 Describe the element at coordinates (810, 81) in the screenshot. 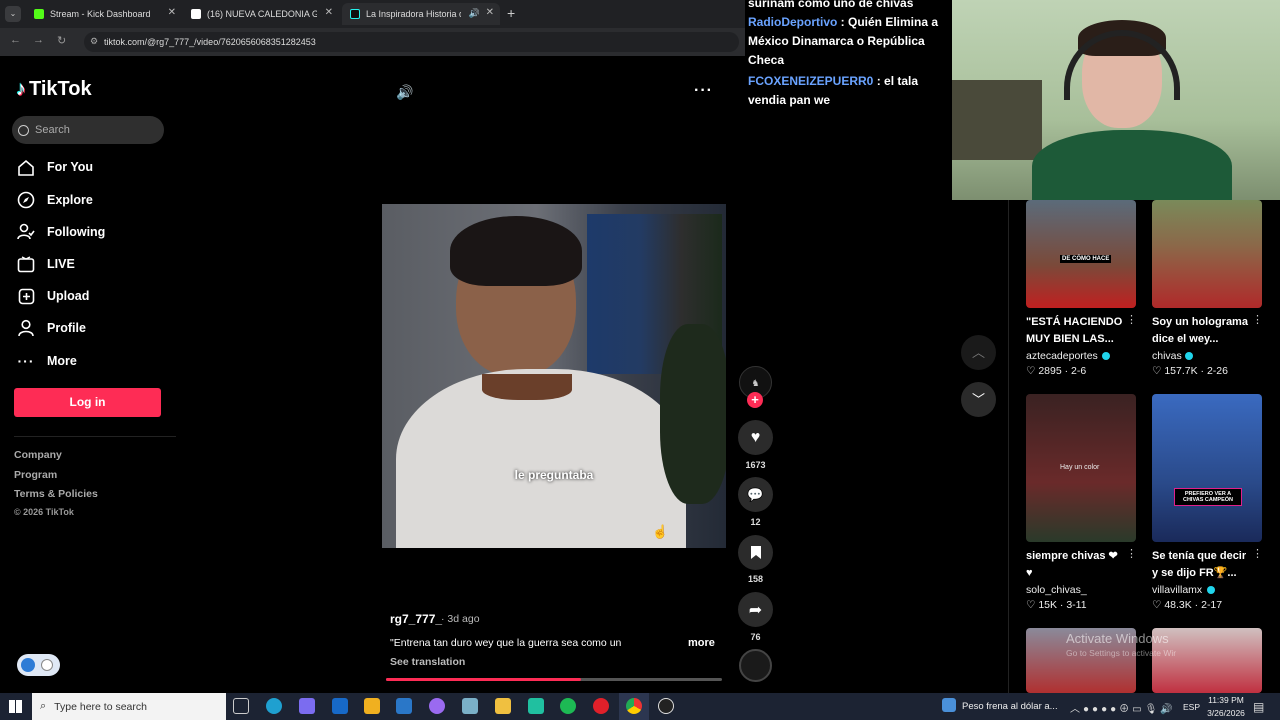

I see `chat-username: FCOXENEIZEPUERR0` at that location.